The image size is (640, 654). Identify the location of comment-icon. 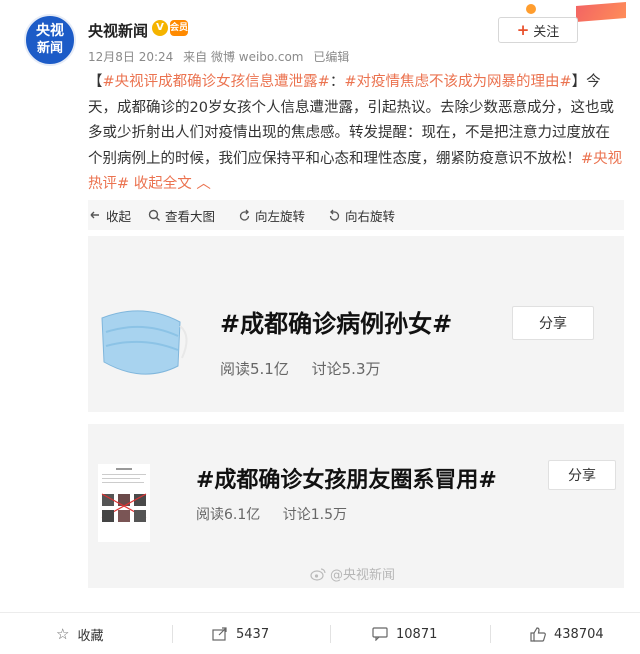
(380, 634).